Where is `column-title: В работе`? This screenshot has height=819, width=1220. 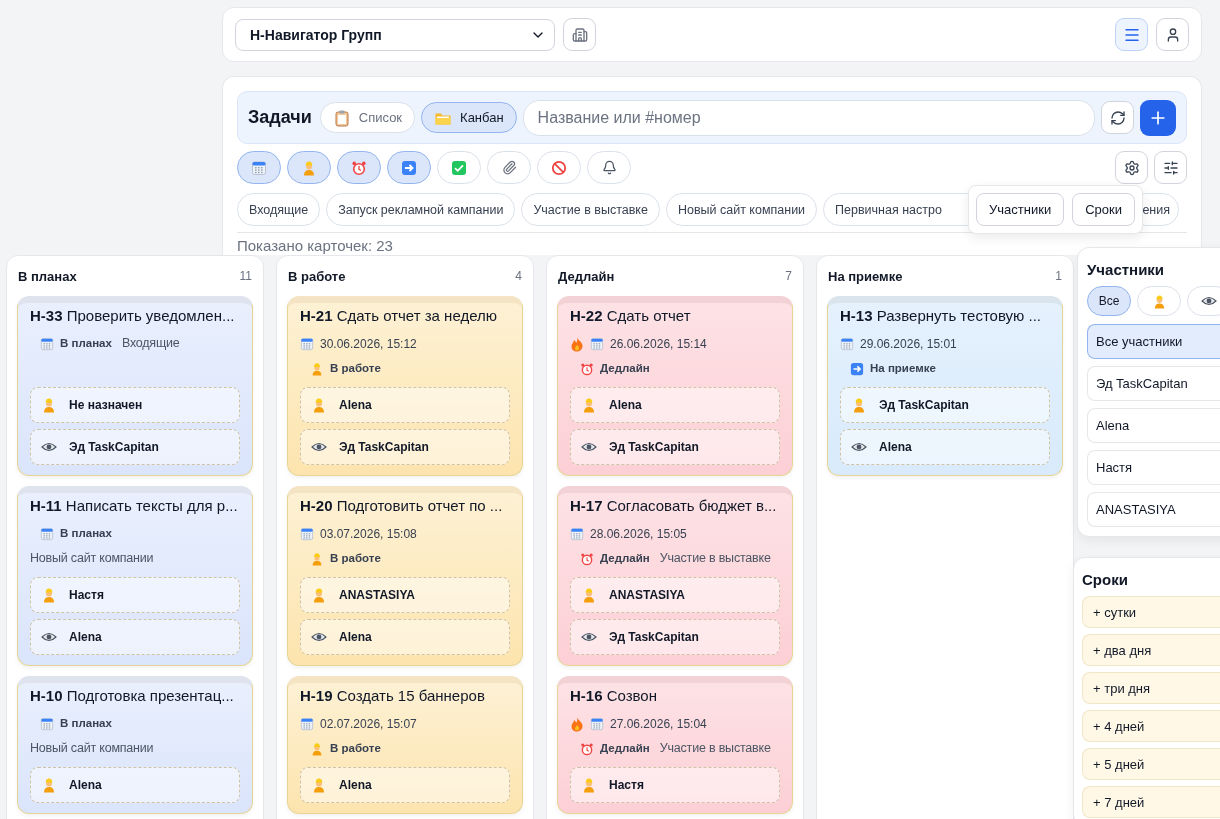 column-title: В работе is located at coordinates (317, 276).